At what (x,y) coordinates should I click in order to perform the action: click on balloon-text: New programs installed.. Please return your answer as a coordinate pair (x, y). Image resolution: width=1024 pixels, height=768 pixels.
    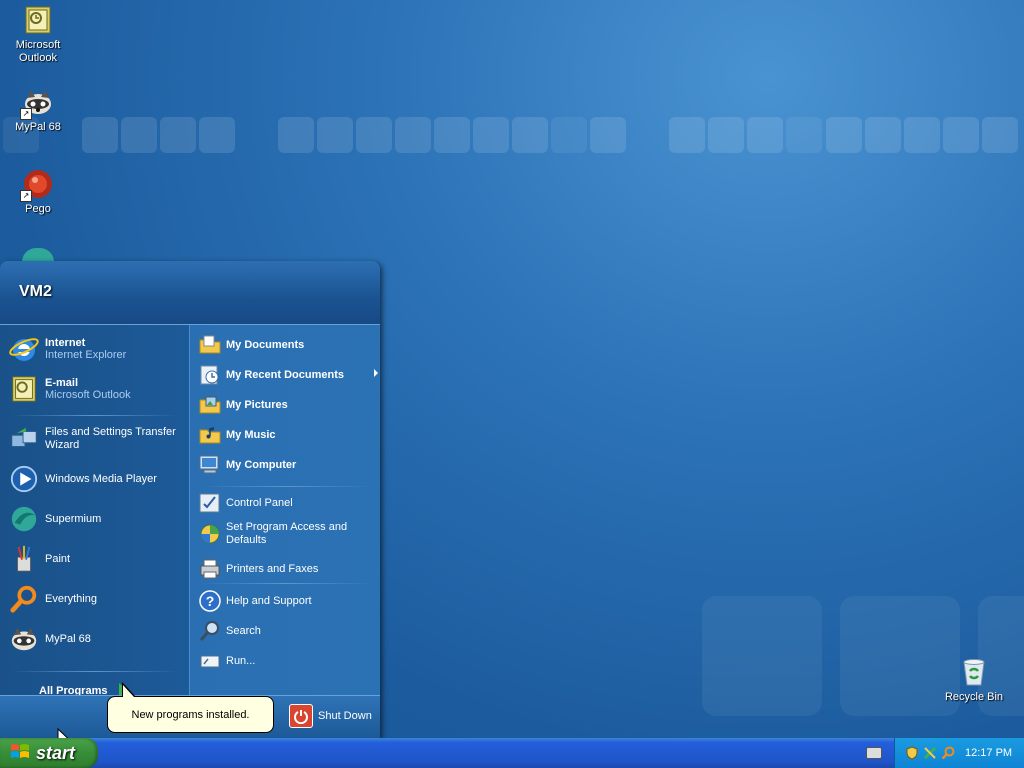
    Looking at the image, I should click on (190, 714).